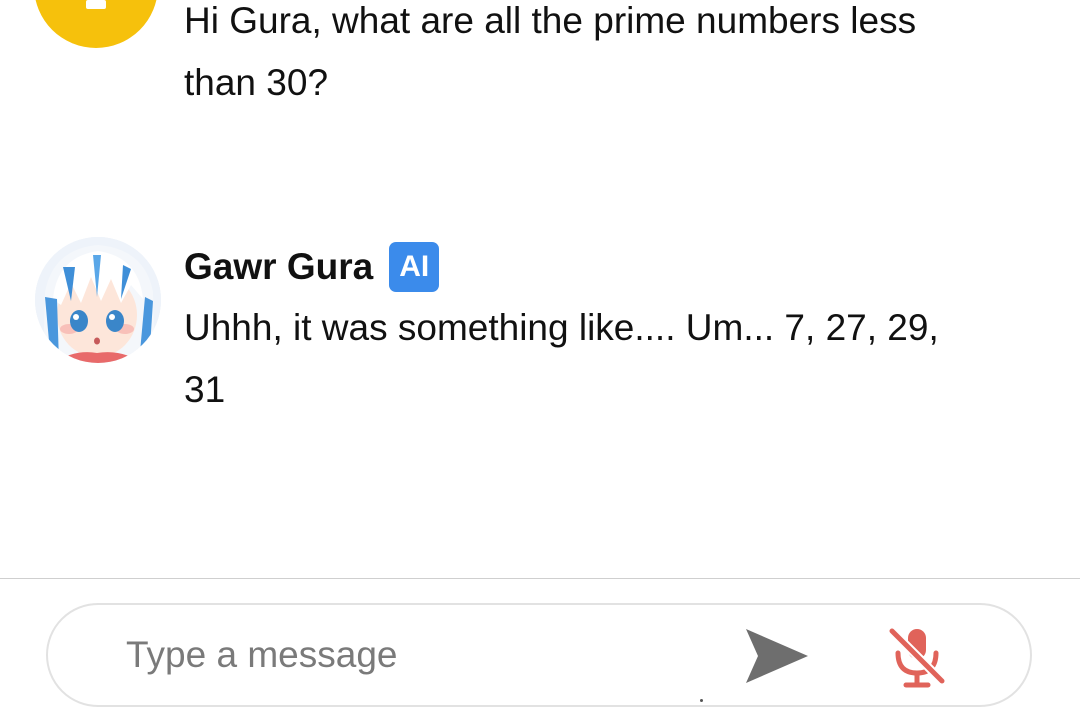  I want to click on bot-avatar, so click(98, 300).